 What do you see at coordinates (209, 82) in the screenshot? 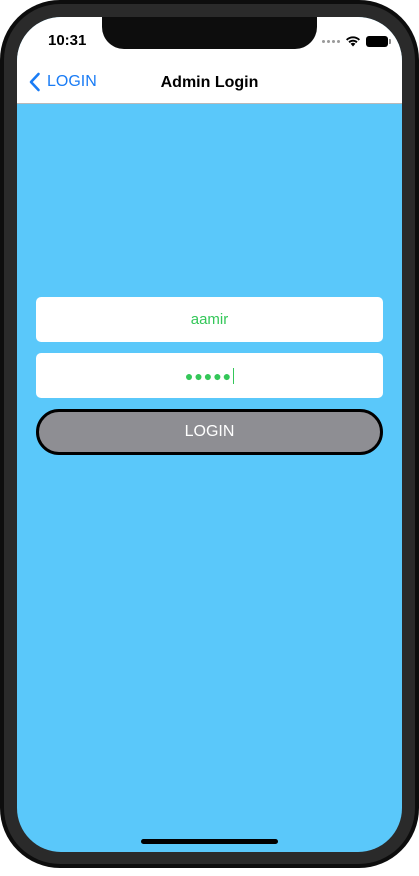
I see `page-title: Admin Login` at bounding box center [209, 82].